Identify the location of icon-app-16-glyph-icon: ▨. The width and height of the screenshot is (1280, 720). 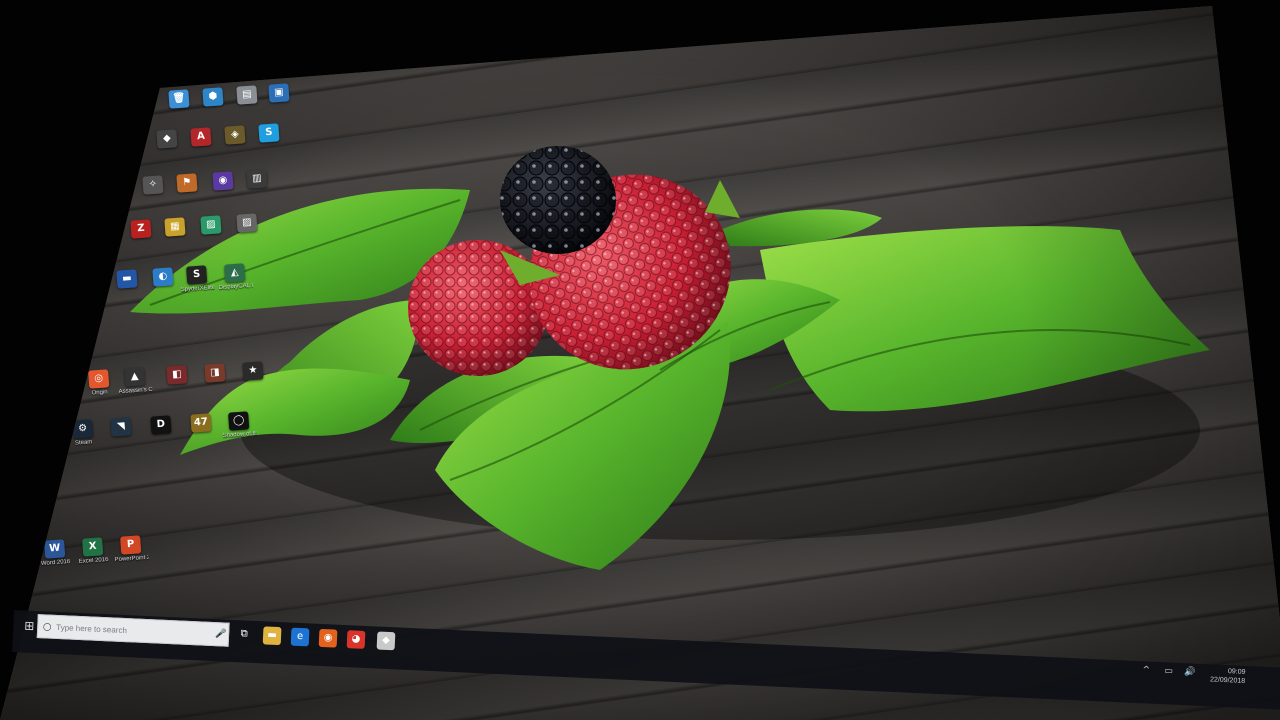
(247, 223).